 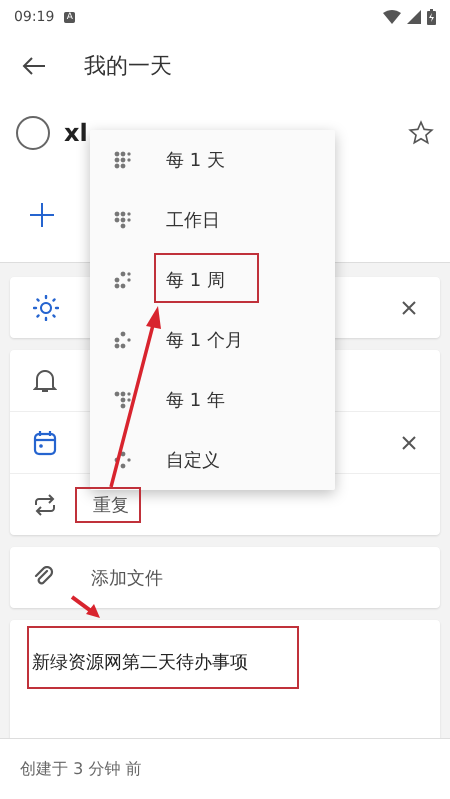 What do you see at coordinates (128, 67) in the screenshot?
I see `page-title: 我的一天` at bounding box center [128, 67].